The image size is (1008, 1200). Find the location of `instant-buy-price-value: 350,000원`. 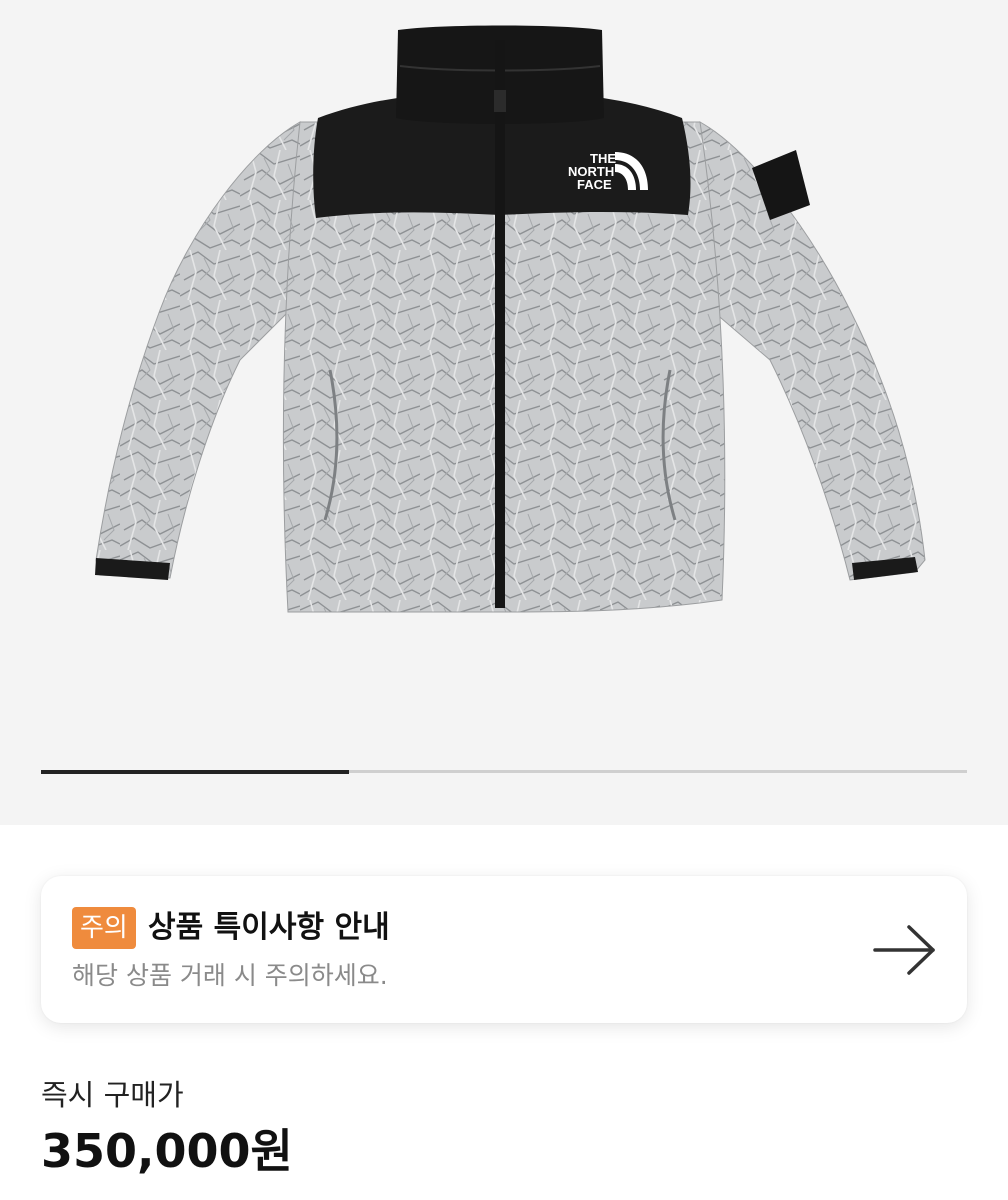

instant-buy-price-value: 350,000원 is located at coordinates (167, 1151).